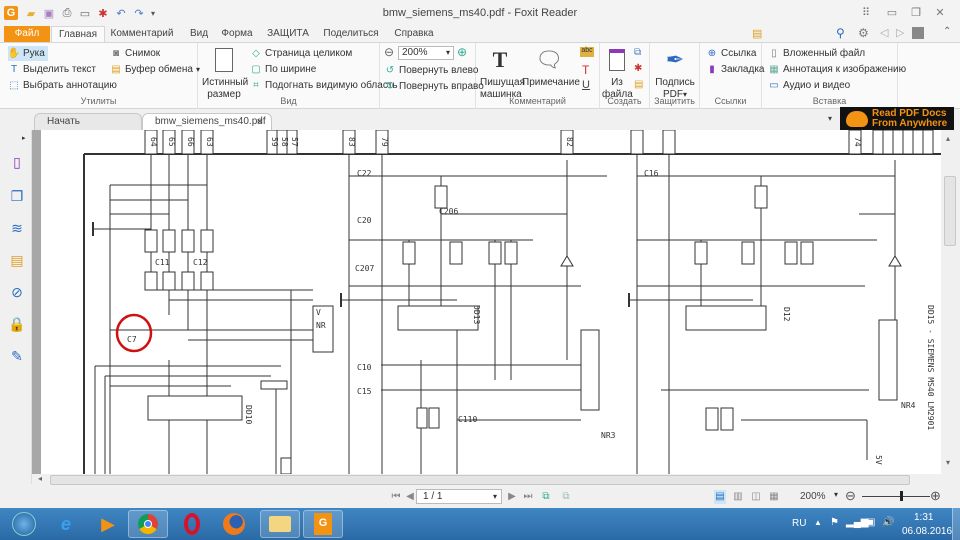 Image resolution: width=960 pixels, height=540 pixels. What do you see at coordinates (323, 85) in the screenshot?
I see `fit-visible-button: ⌗ Подогнать видимую область` at bounding box center [323, 85].